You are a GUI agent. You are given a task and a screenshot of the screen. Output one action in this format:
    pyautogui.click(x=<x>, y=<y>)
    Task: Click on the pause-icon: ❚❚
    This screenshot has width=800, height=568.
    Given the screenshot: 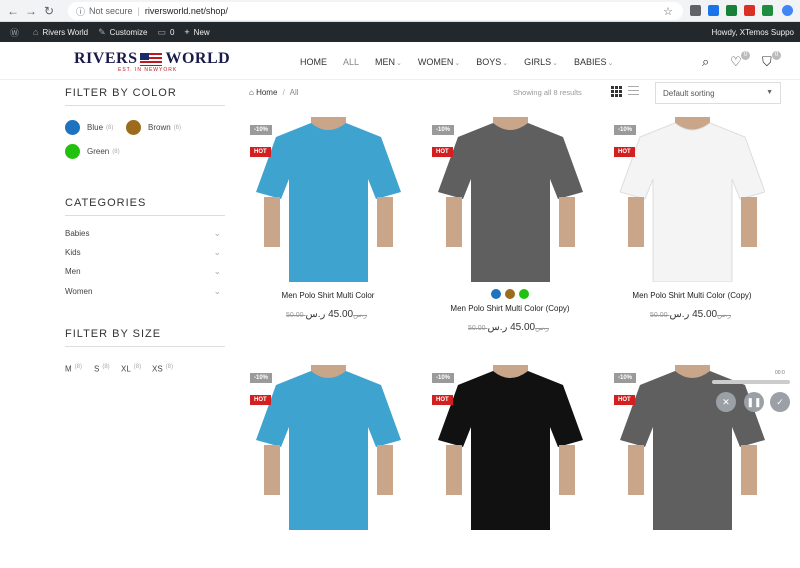 What is the action you would take?
    pyautogui.click(x=754, y=402)
    